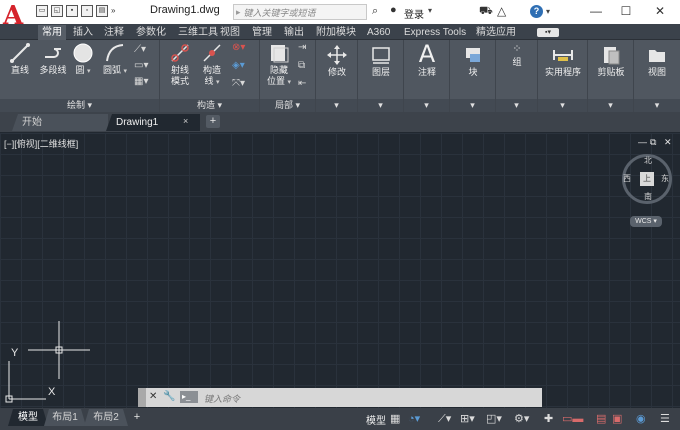  I want to click on viewcube-north: 北, so click(648, 160).